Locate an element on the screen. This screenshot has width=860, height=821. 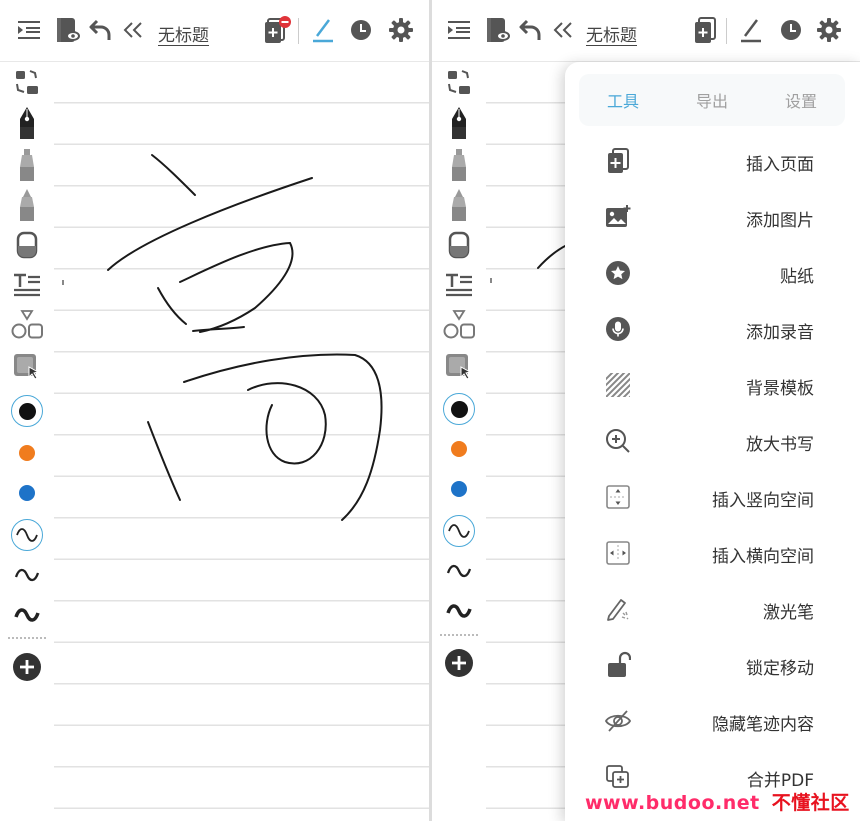
menu-item-label: 插入页面 is located at coordinates (780, 165).